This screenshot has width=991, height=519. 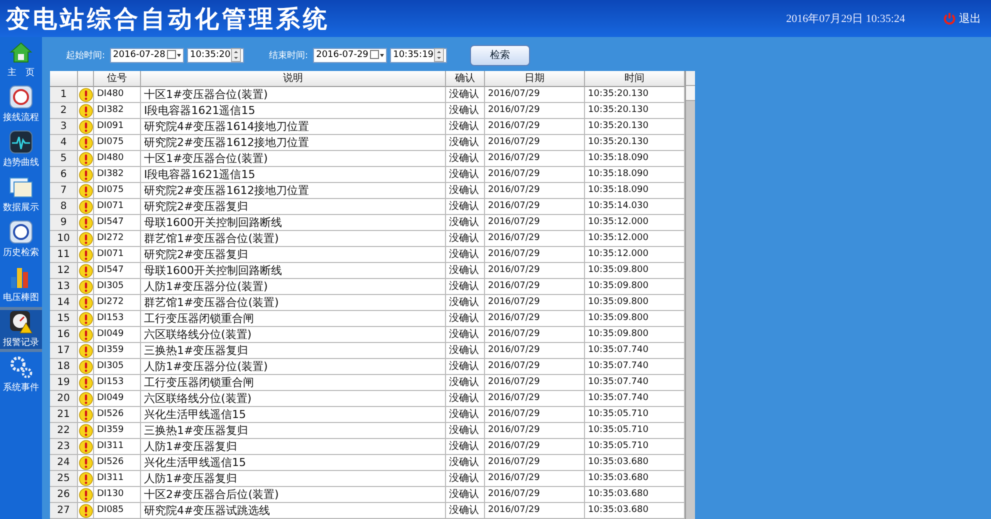 What do you see at coordinates (293, 207) in the screenshot?
I see `table-cell: 研究院2#变压器复归` at bounding box center [293, 207].